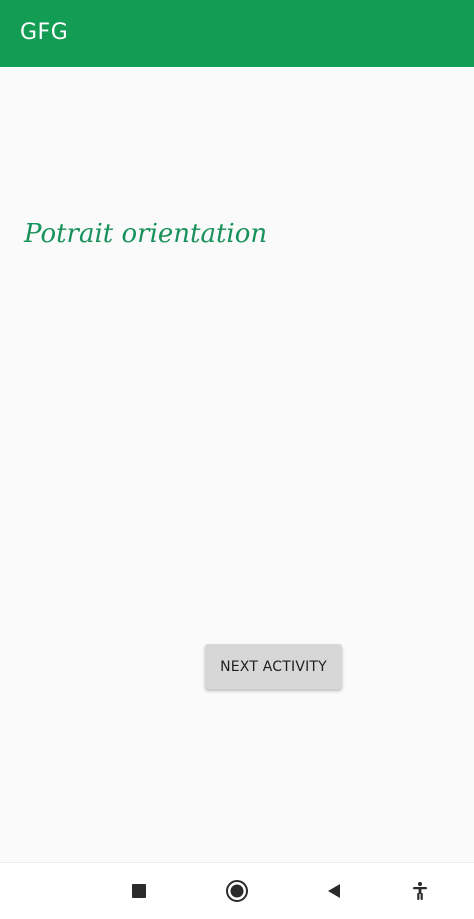 The width and height of the screenshot is (474, 919). What do you see at coordinates (273, 666) in the screenshot?
I see `next-activity-button: NEXT ACTIVITY` at bounding box center [273, 666].